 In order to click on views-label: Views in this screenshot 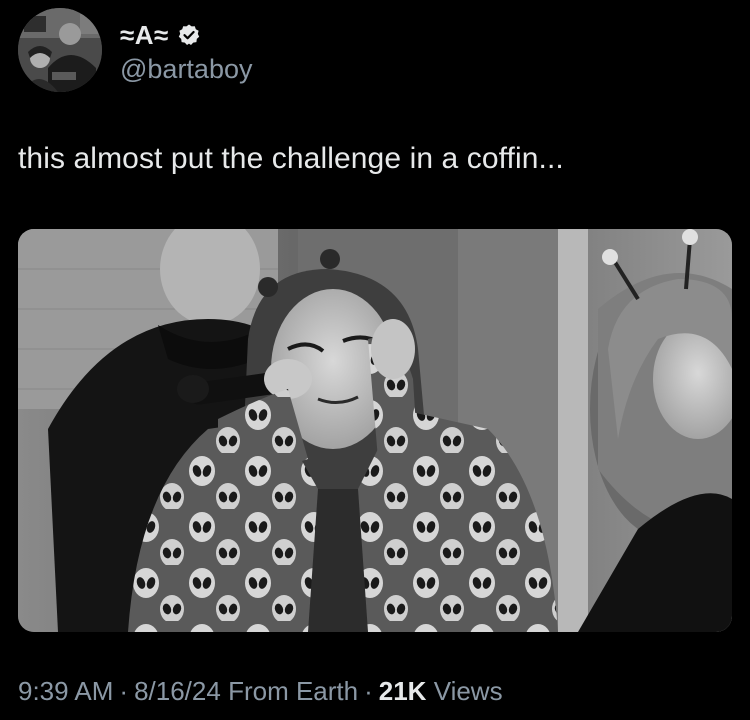, I will do `click(468, 691)`.